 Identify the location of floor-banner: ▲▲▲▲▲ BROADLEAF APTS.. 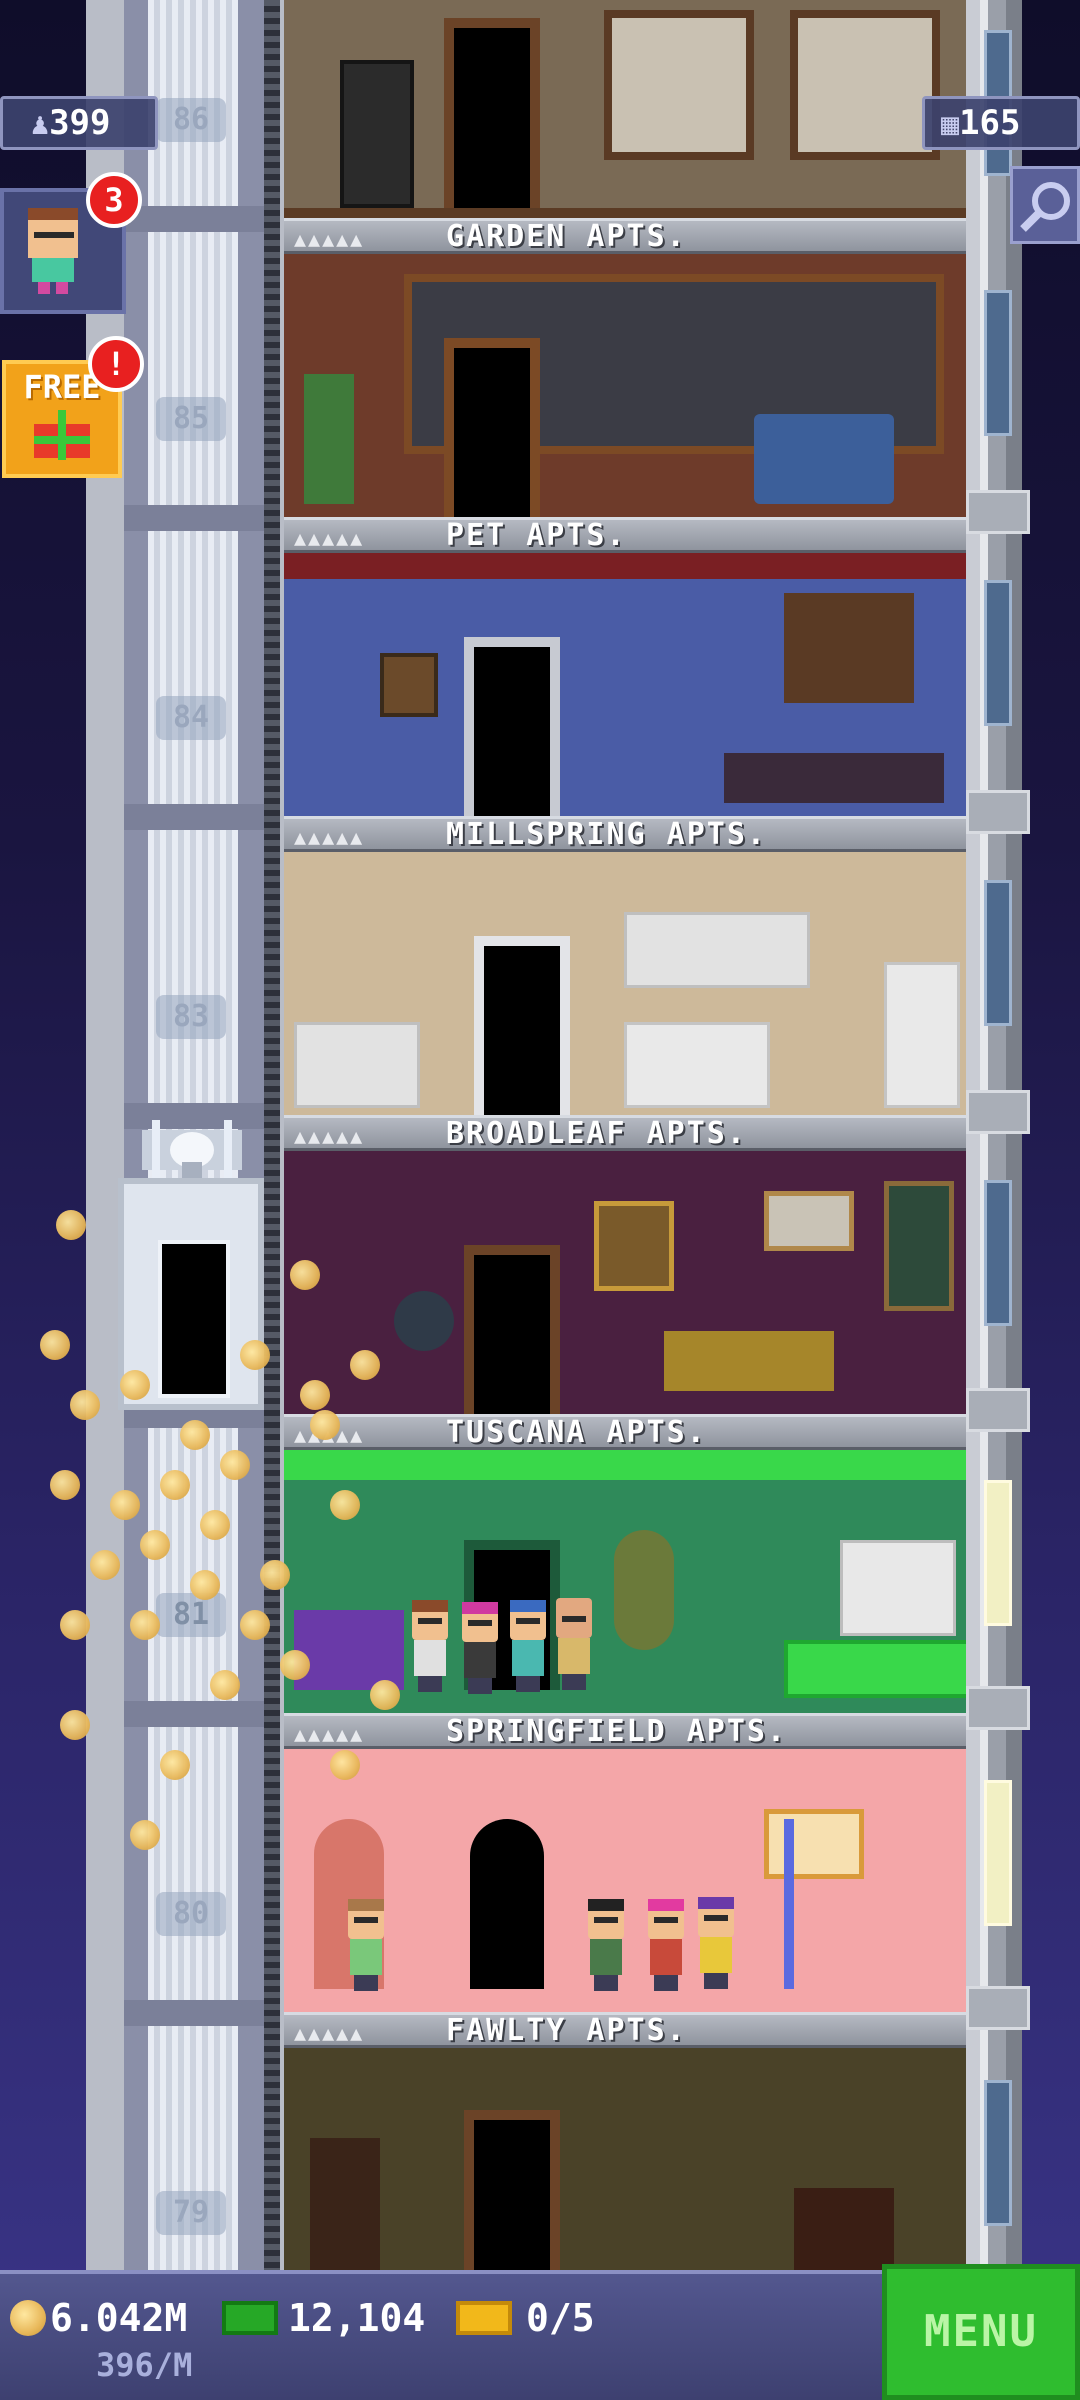
(625, 1133).